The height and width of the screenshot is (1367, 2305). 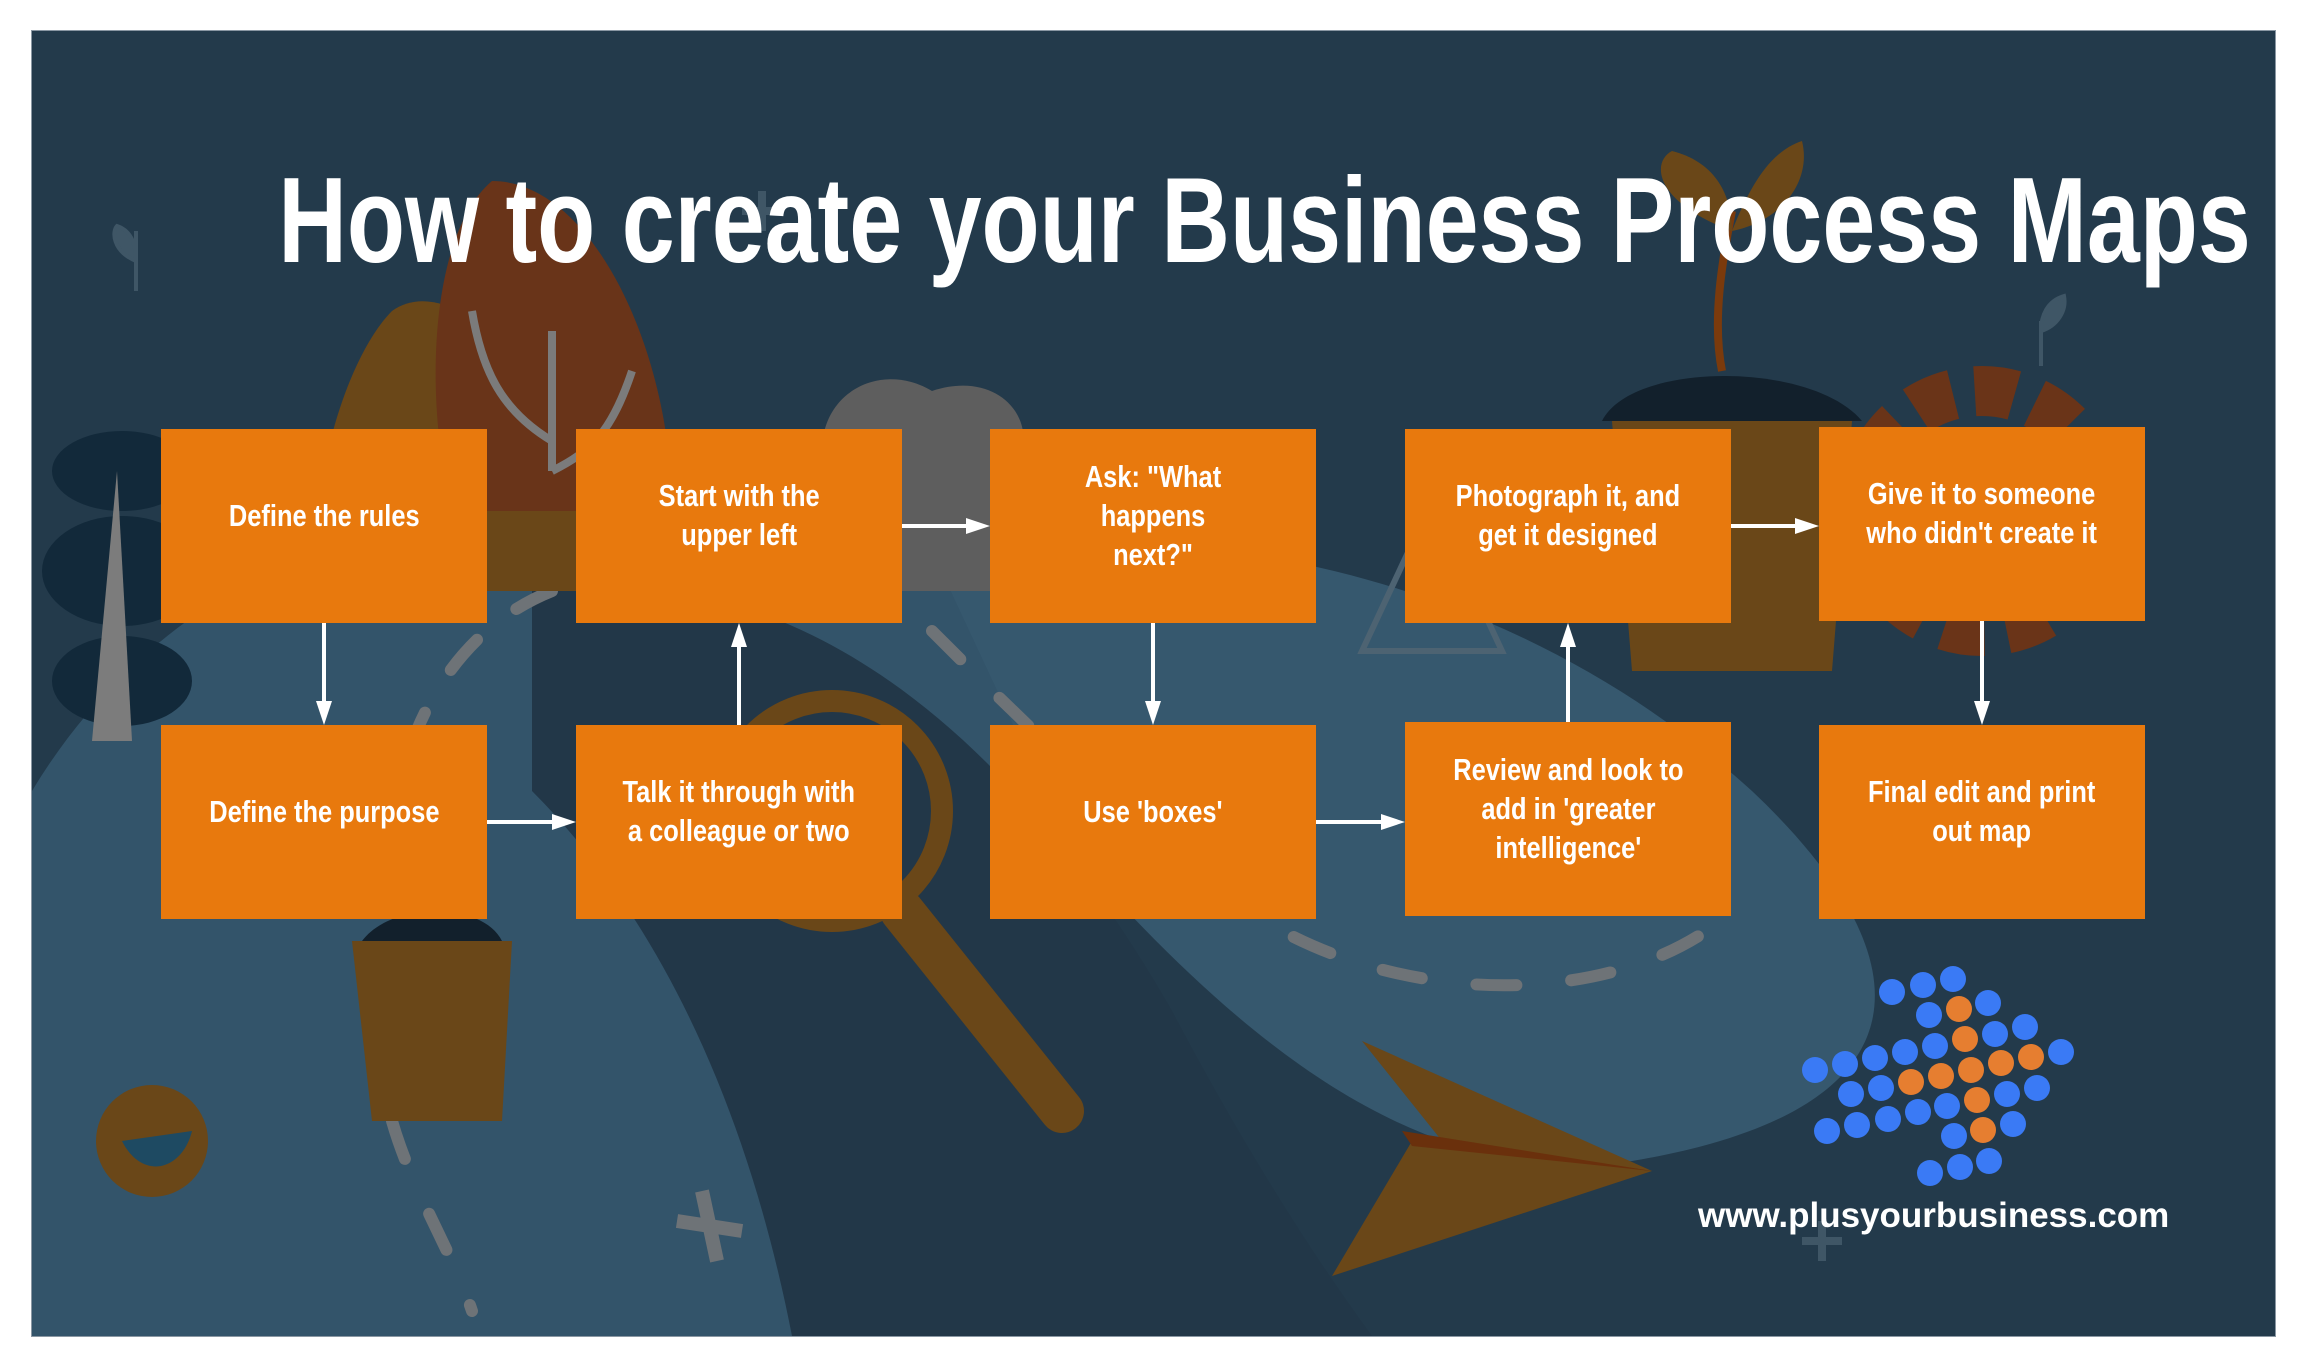 I want to click on step-label: Define the rules, so click(x=324, y=515).